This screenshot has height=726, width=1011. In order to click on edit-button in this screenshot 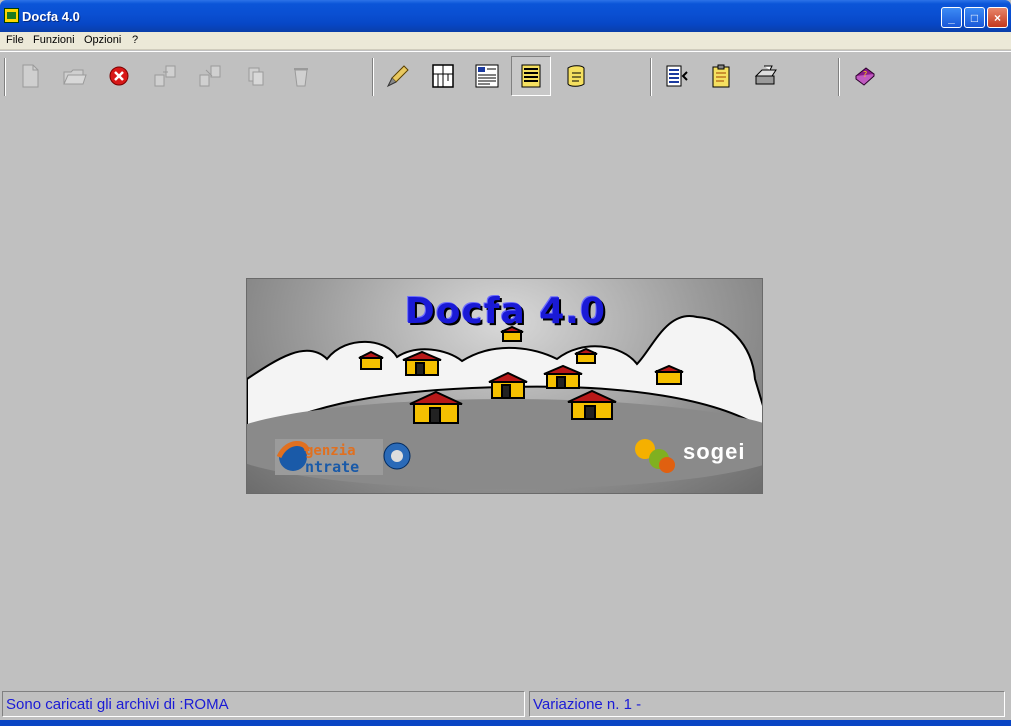, I will do `click(398, 76)`.